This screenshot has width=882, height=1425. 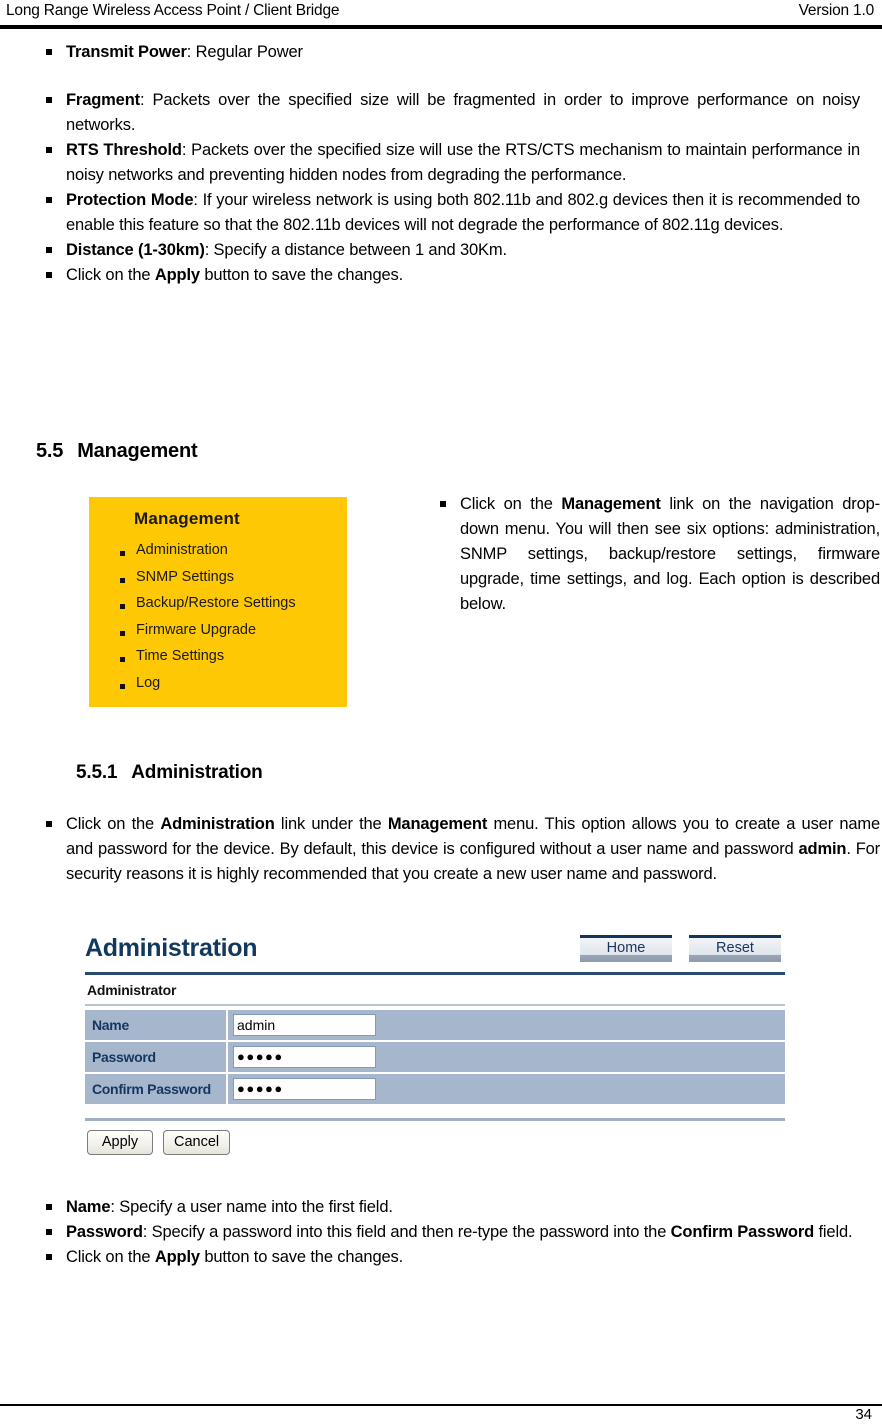 What do you see at coordinates (445, 76) in the screenshot?
I see `bullet-spacer` at bounding box center [445, 76].